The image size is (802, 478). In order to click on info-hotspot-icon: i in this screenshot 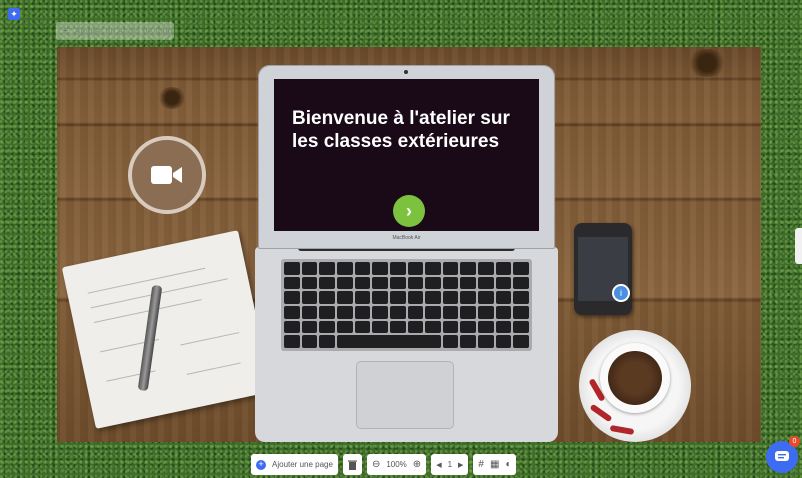, I will do `click(621, 293)`.